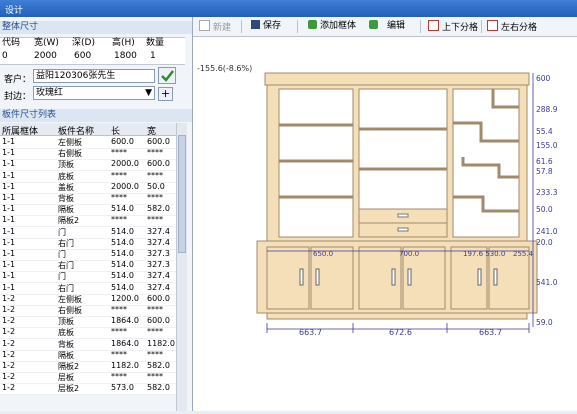  Describe the element at coordinates (490, 332) in the screenshot. I see `bottom-dim-3: 663.7` at that location.